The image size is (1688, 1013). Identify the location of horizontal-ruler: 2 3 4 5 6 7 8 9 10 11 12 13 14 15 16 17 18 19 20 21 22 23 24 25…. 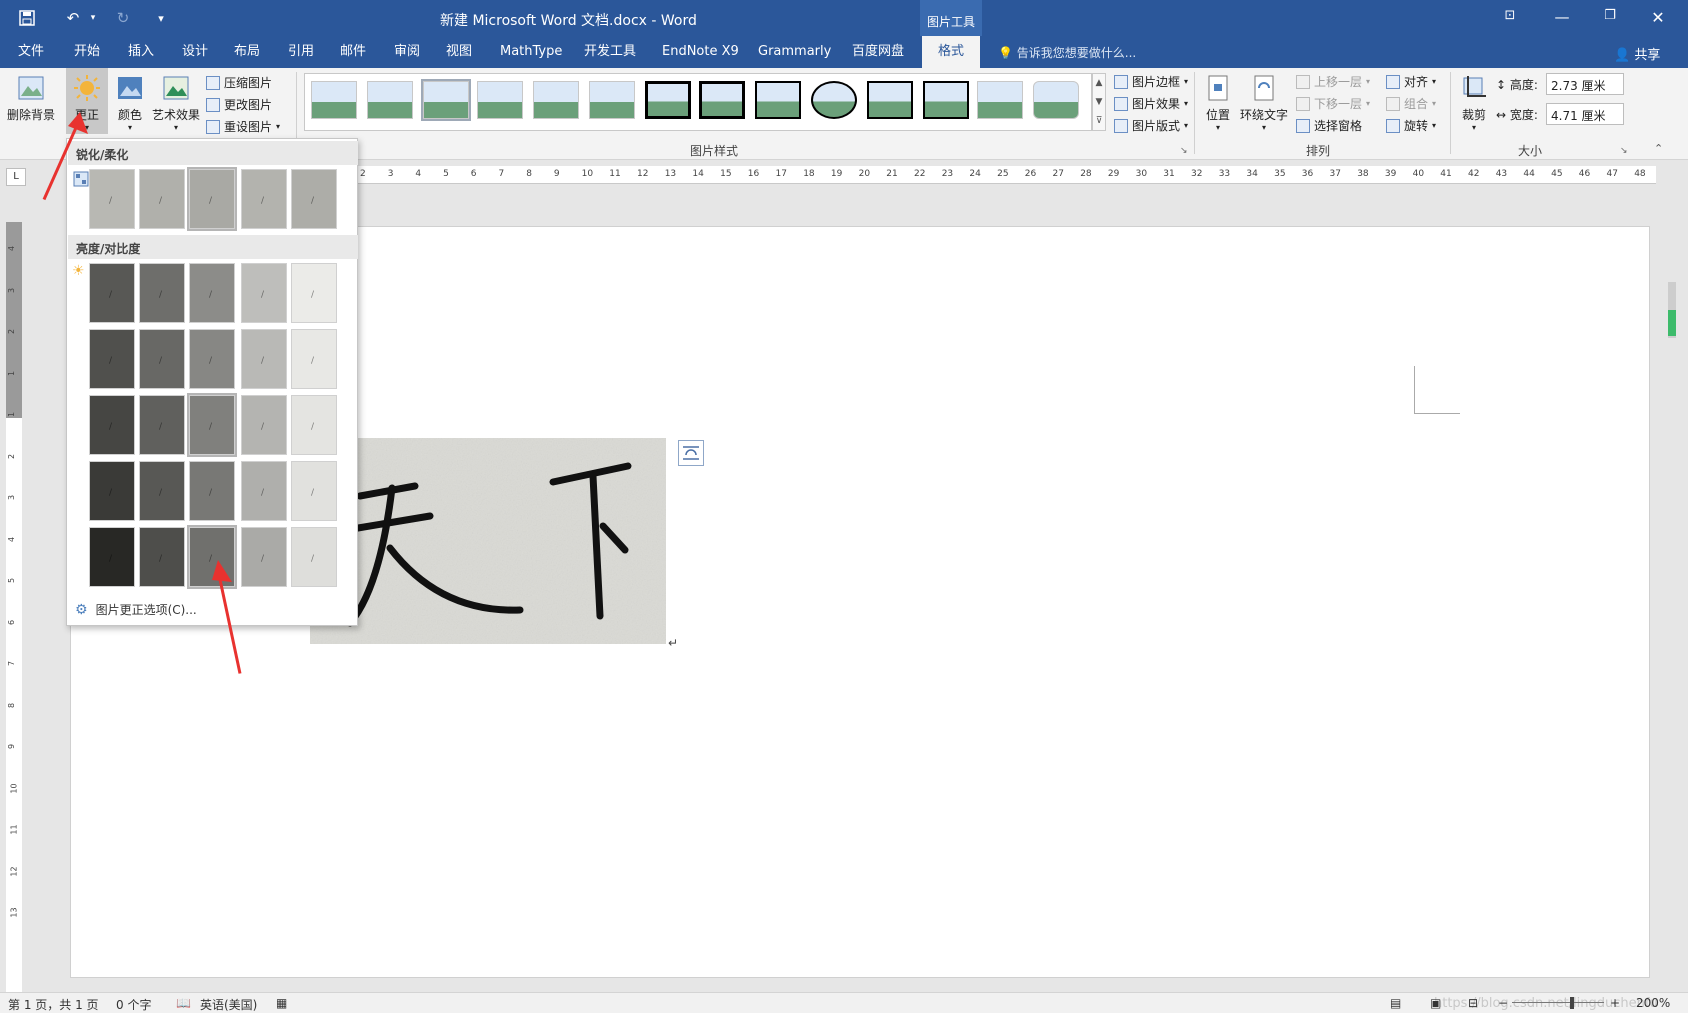
(1006, 175).